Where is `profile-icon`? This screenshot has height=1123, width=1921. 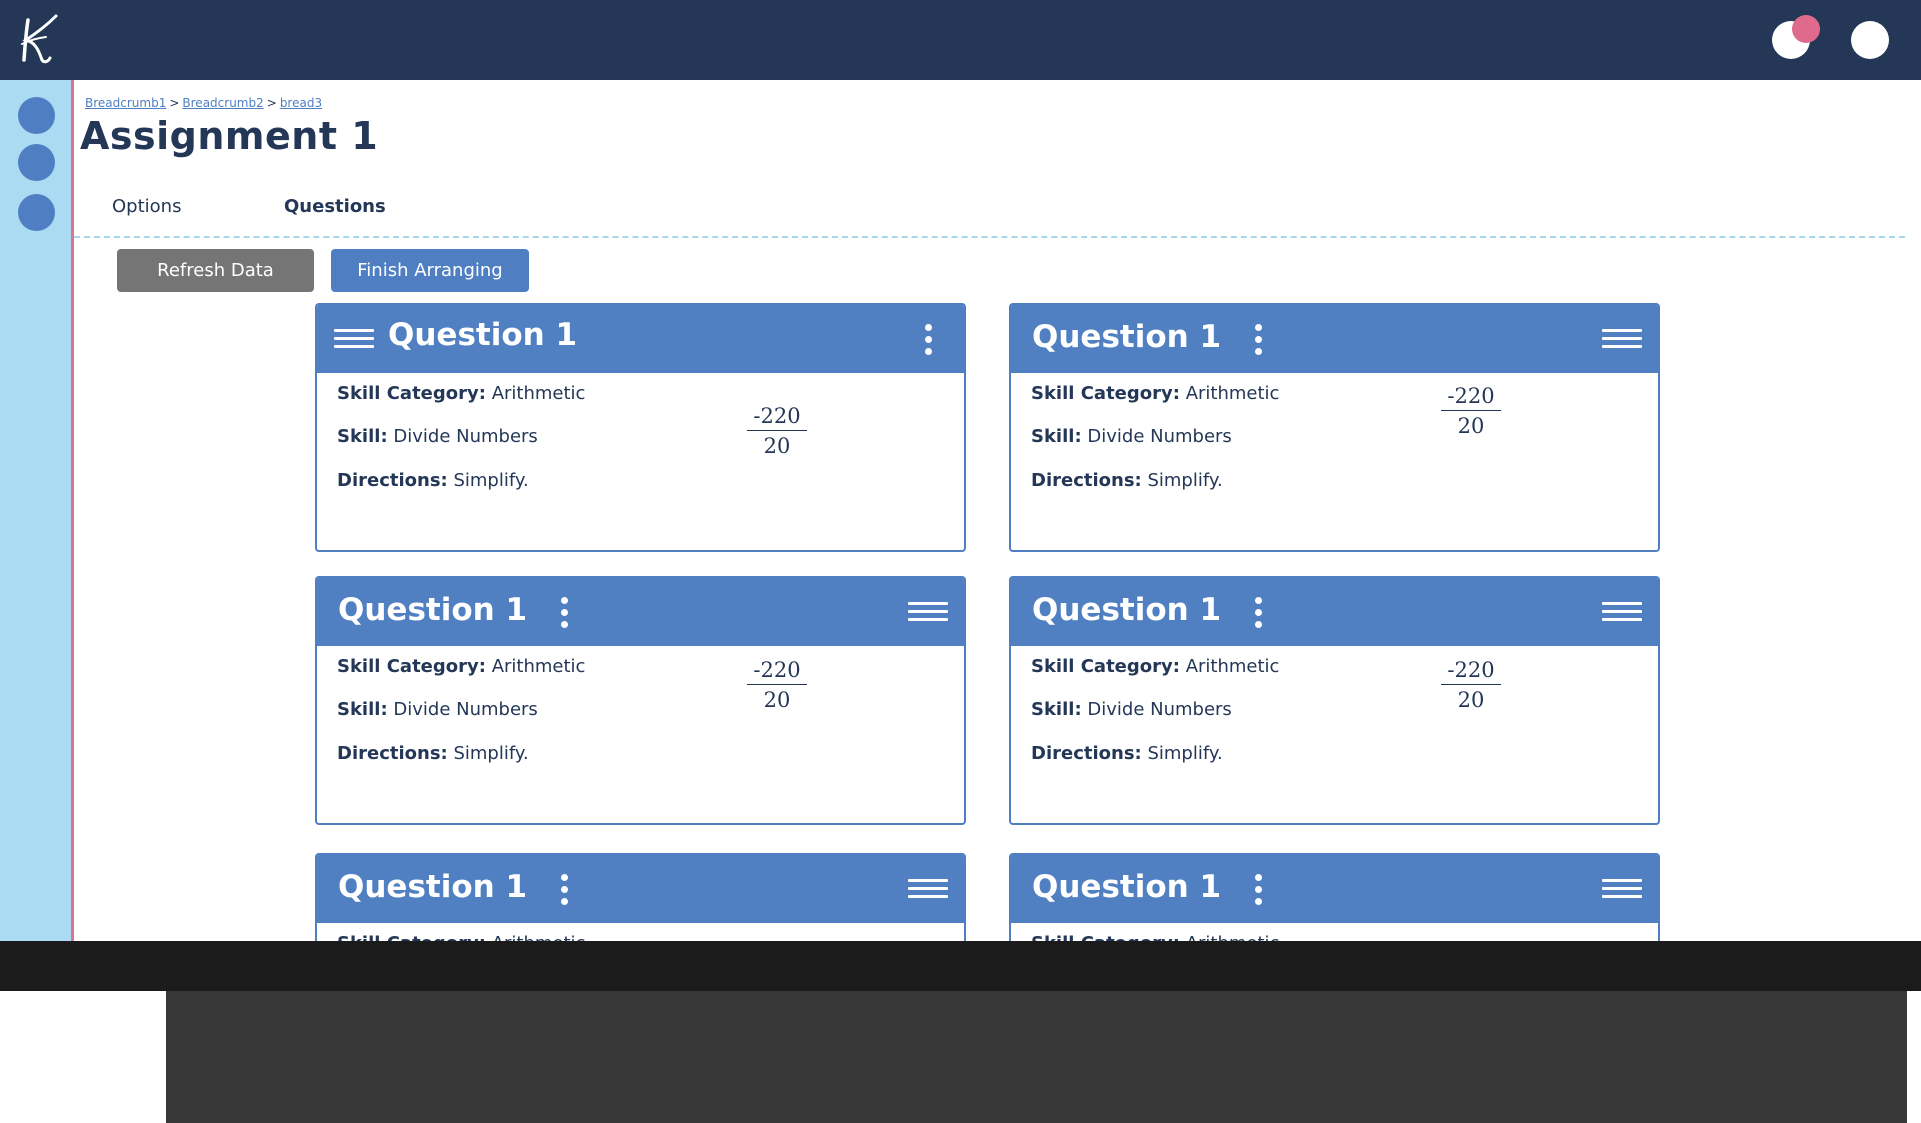 profile-icon is located at coordinates (1870, 40).